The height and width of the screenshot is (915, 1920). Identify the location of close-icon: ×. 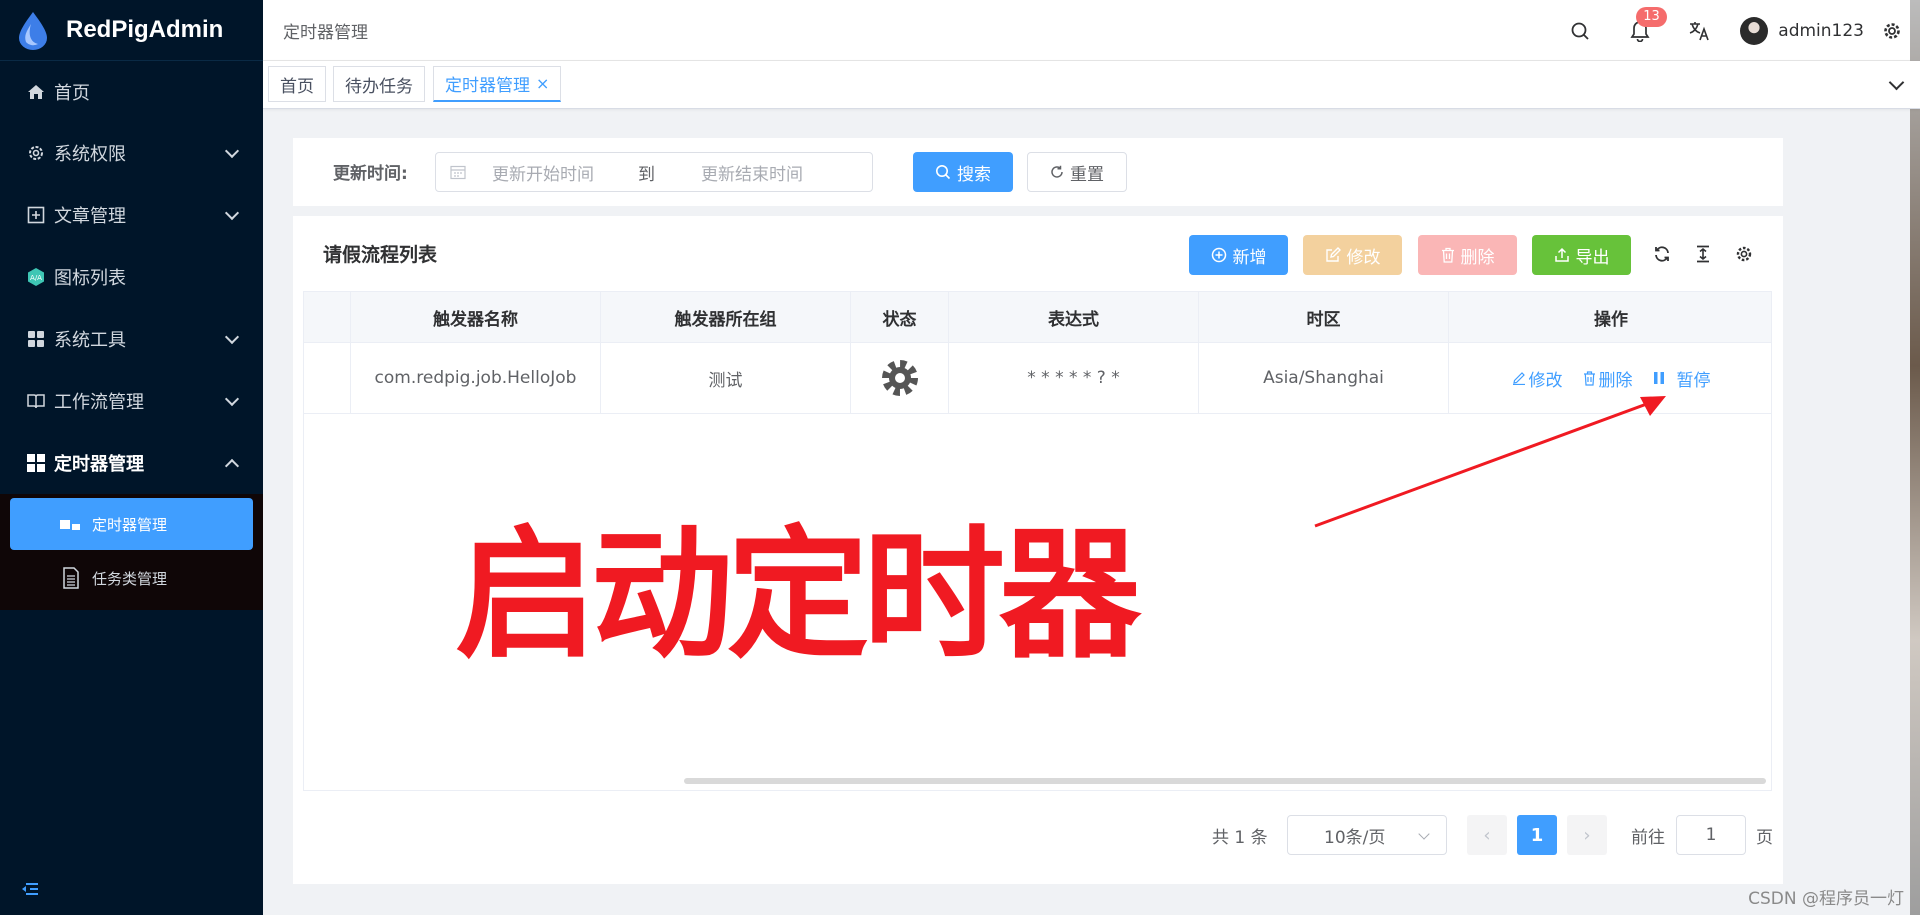
(542, 83).